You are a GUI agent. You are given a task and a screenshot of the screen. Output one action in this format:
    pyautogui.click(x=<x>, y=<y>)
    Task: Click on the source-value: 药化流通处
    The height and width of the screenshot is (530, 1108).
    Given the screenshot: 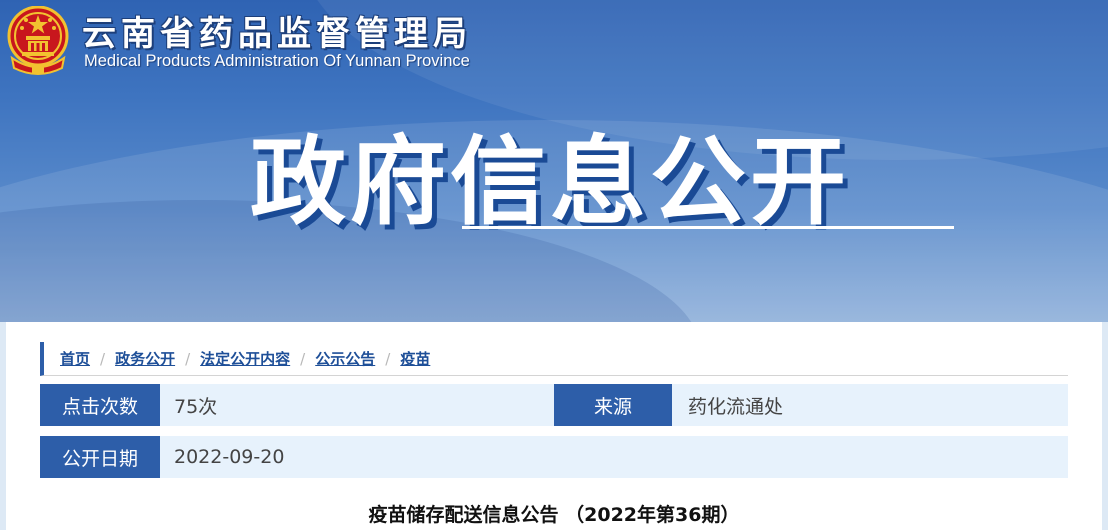 What is the action you would take?
    pyautogui.click(x=736, y=406)
    